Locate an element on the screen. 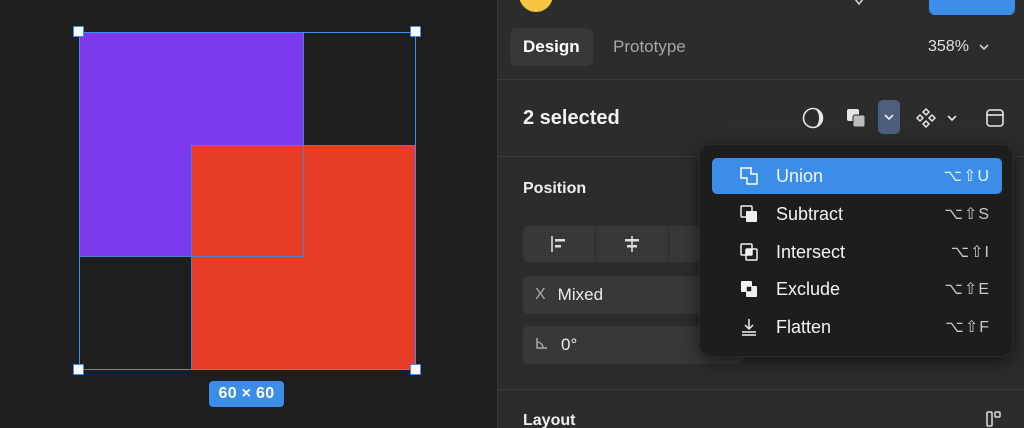  menu-item-label: Intersect is located at coordinates (811, 251).